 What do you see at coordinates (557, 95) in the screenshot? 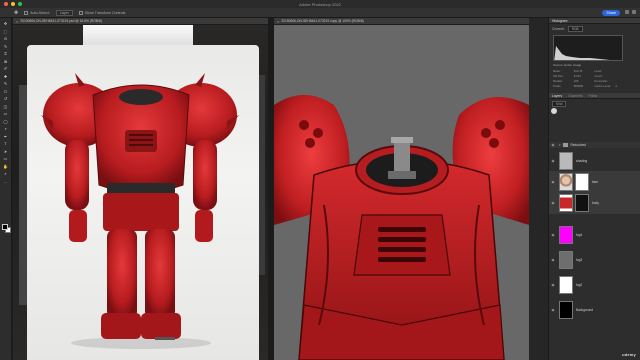
I see `tab-layers: Layers` at bounding box center [557, 95].